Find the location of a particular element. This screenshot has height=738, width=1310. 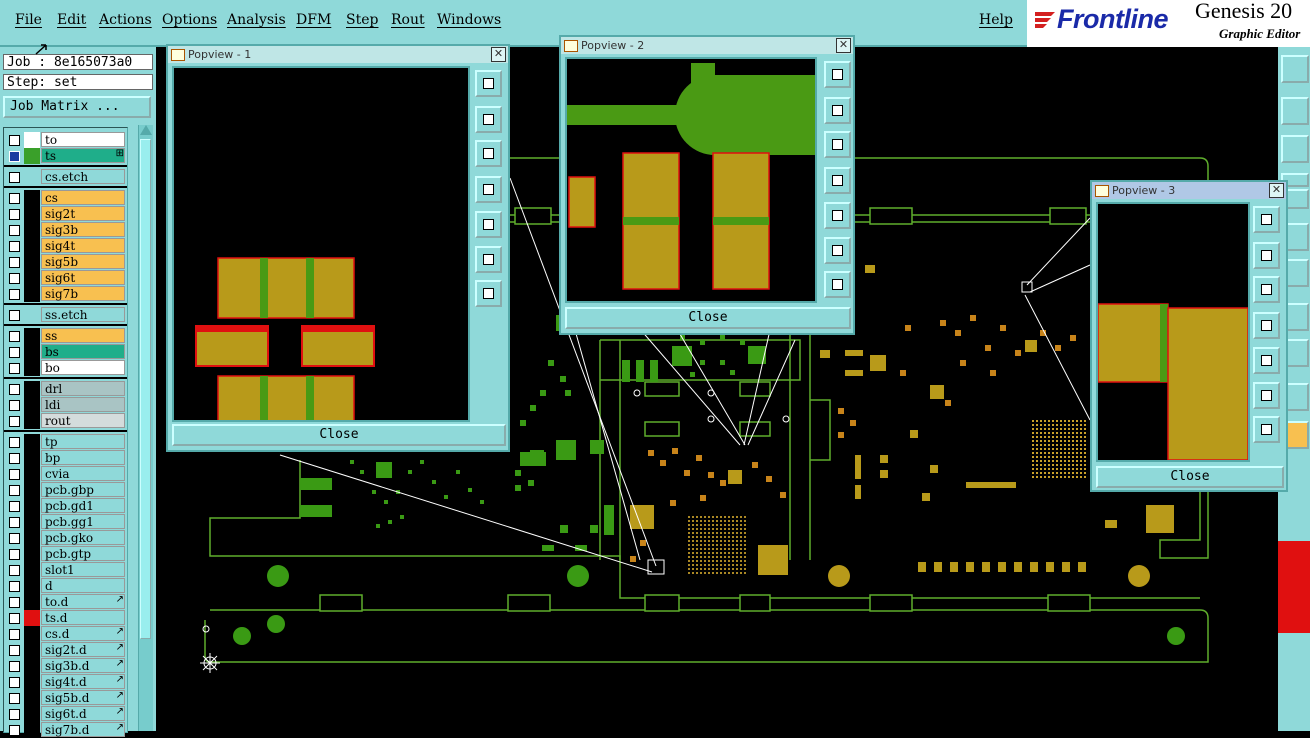

popview-3-titlebar: Popview - 3 ✕ is located at coordinates (1189, 190).